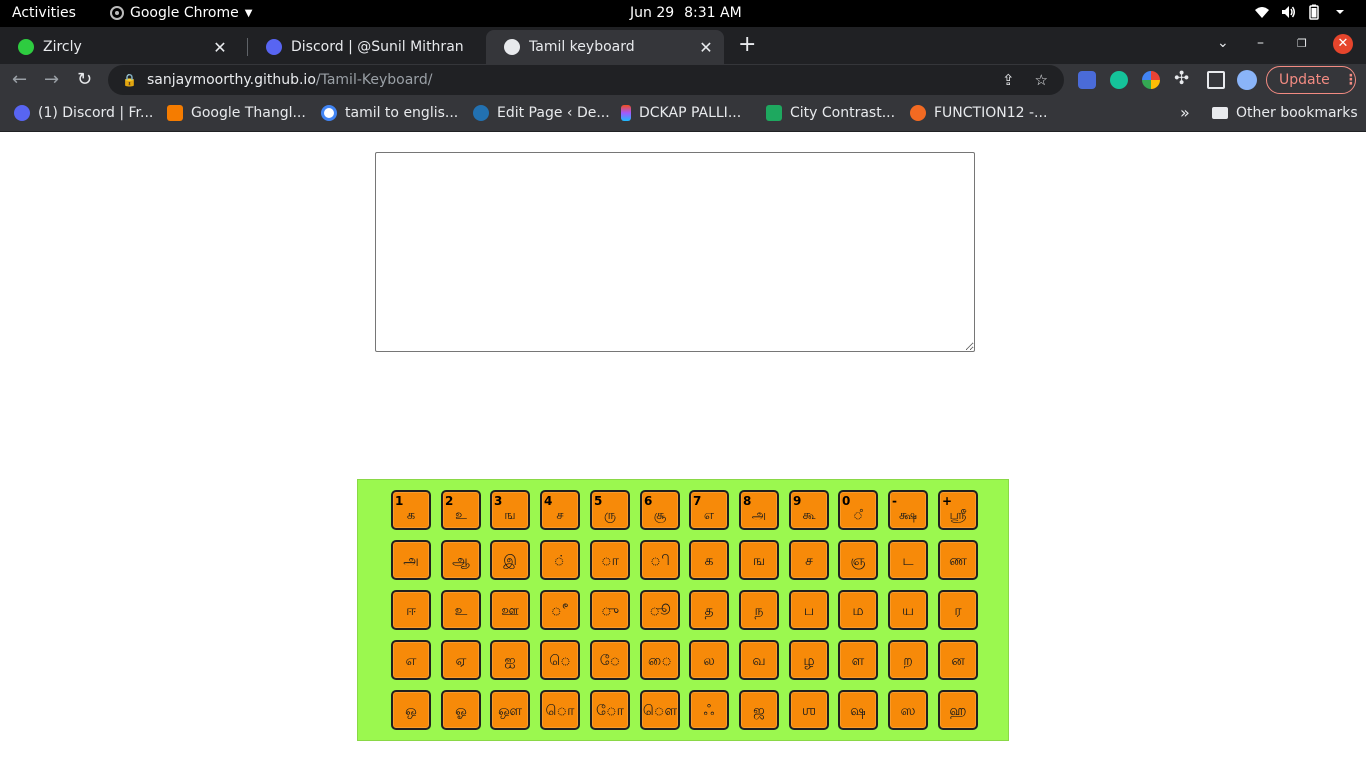 Image resolution: width=1366 pixels, height=768 pixels. Describe the element at coordinates (610, 660) in the screenshot. I see `keyboard-key: ◌ே` at that location.